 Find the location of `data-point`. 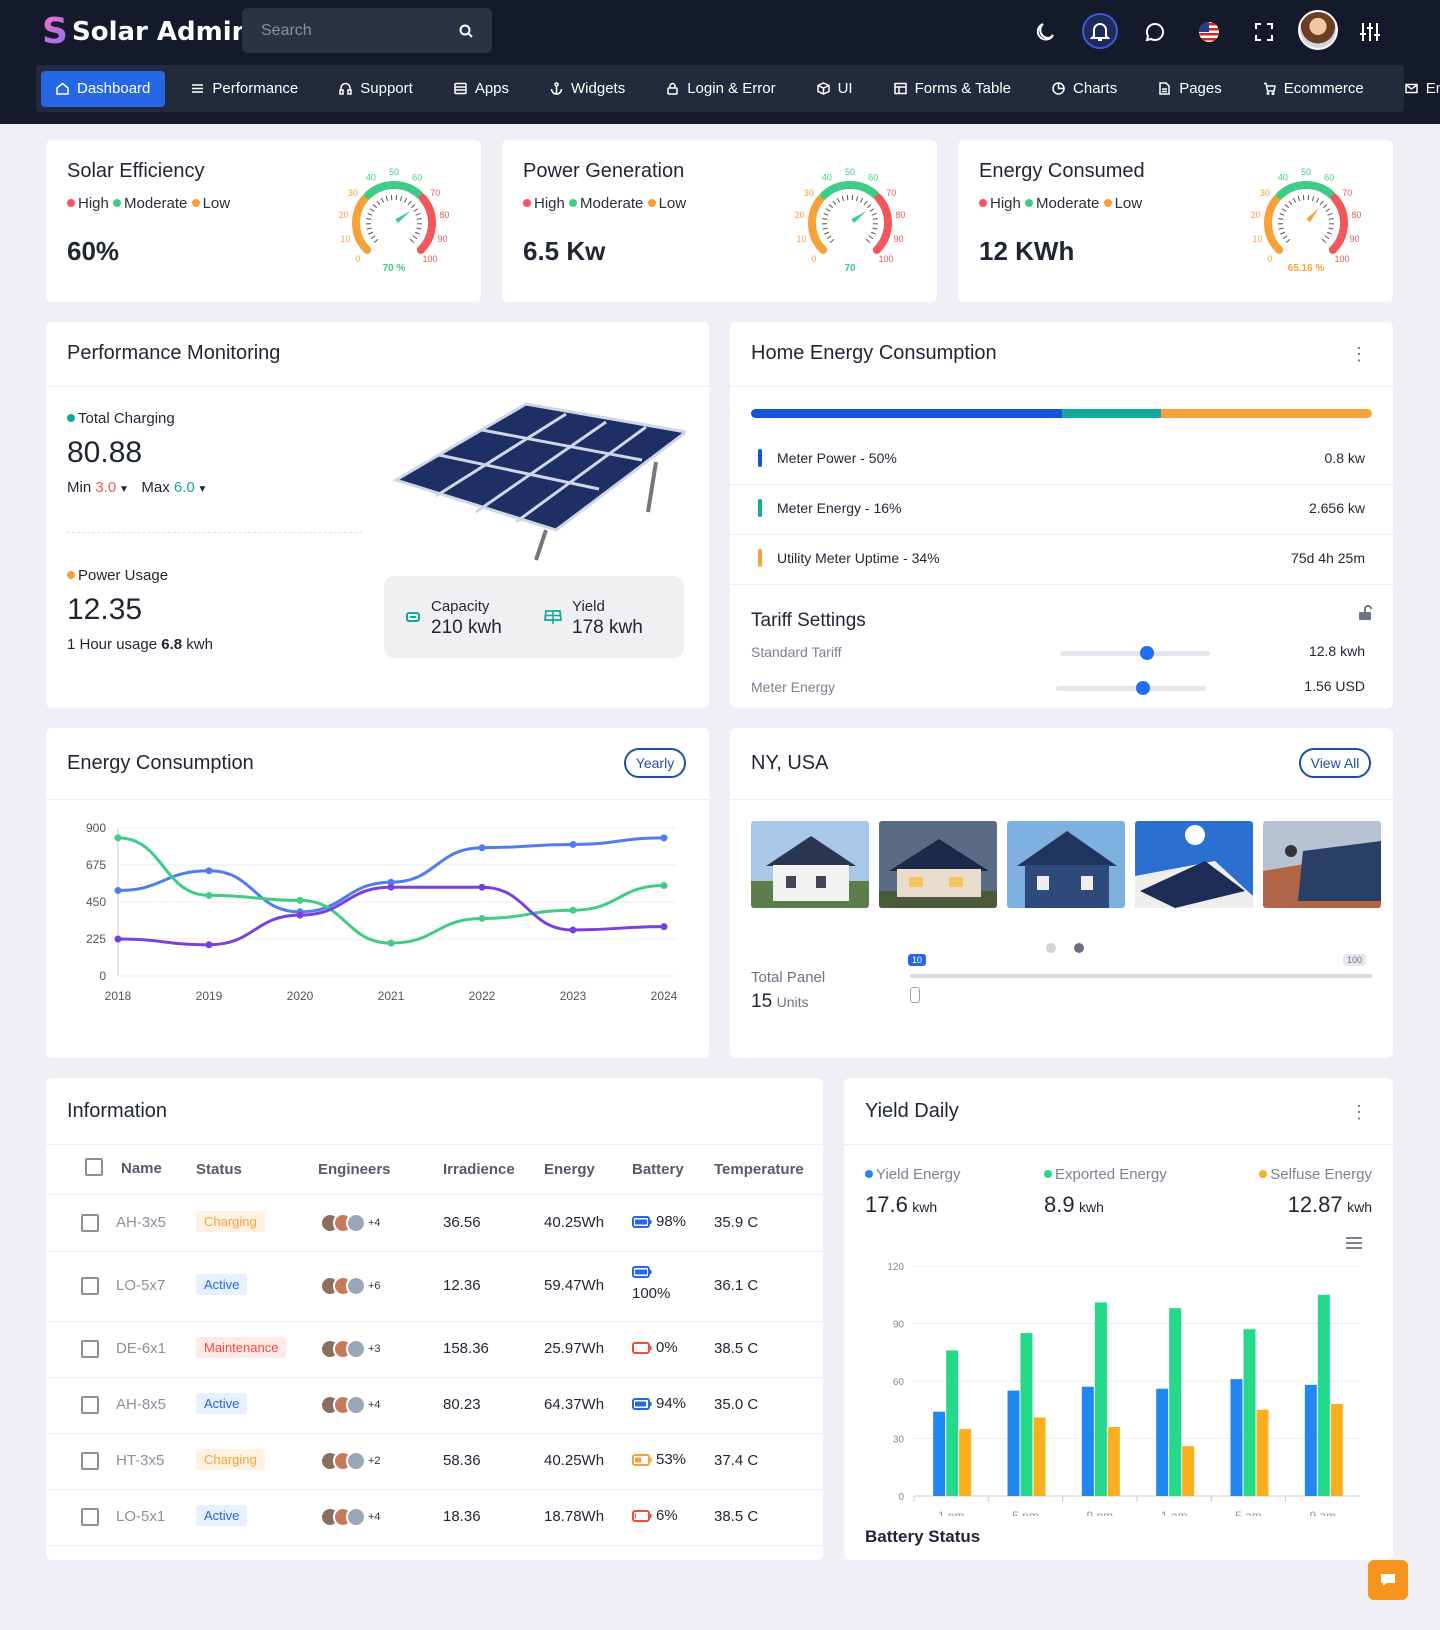

data-point is located at coordinates (118, 939).